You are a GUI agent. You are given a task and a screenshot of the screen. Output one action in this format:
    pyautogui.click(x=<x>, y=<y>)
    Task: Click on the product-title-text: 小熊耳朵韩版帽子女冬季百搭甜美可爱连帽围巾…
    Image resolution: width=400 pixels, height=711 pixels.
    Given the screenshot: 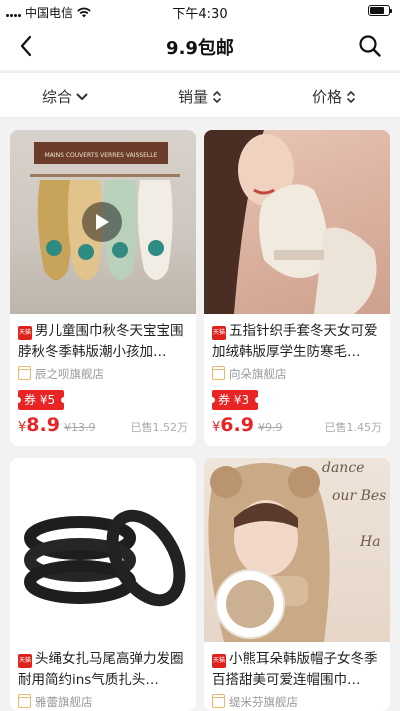 What is the action you would take?
    pyautogui.click(x=295, y=669)
    